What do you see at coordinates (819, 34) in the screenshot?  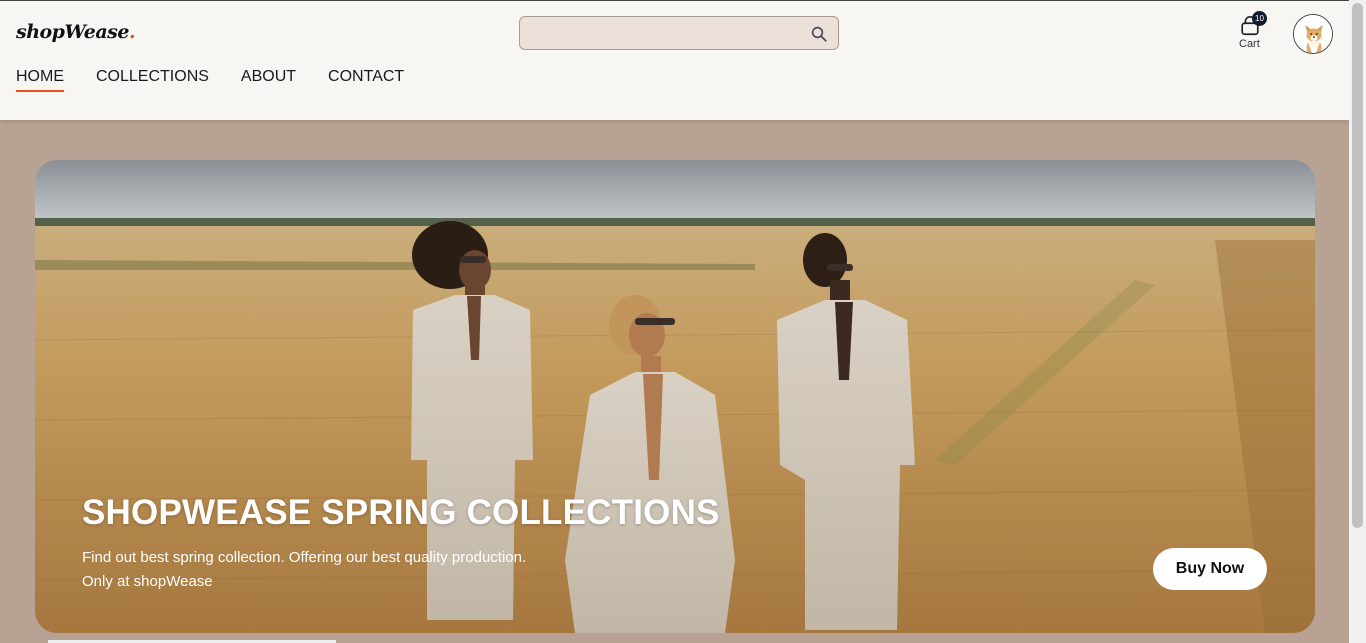 I see `search-icon` at bounding box center [819, 34].